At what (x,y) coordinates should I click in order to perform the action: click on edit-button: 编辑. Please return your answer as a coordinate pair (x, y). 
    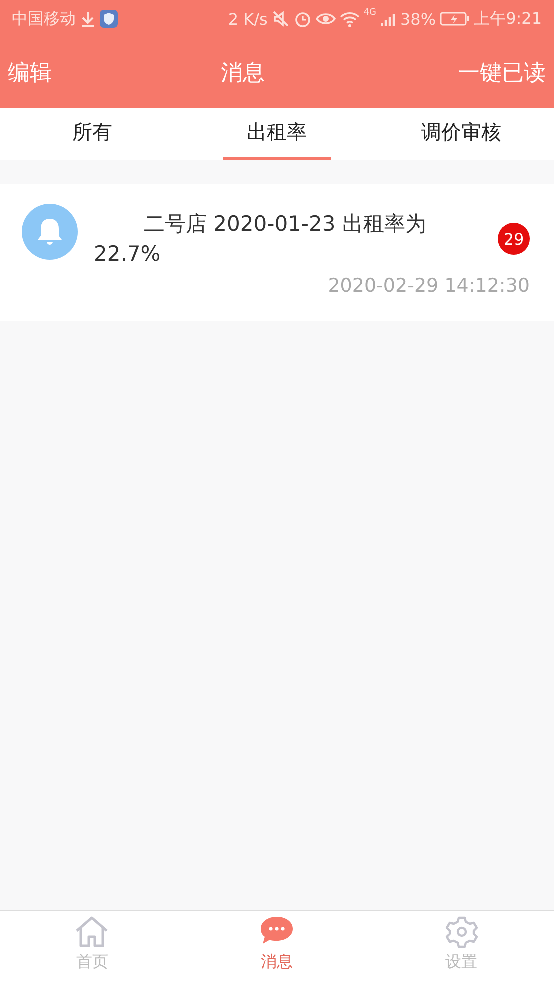
    Looking at the image, I should click on (30, 73).